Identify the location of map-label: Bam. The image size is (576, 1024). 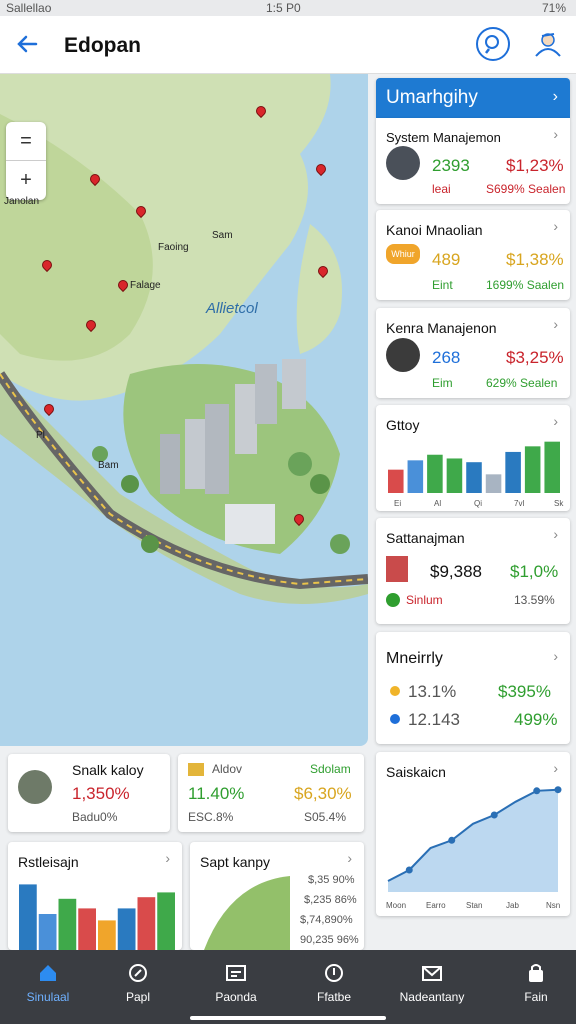
(108, 465).